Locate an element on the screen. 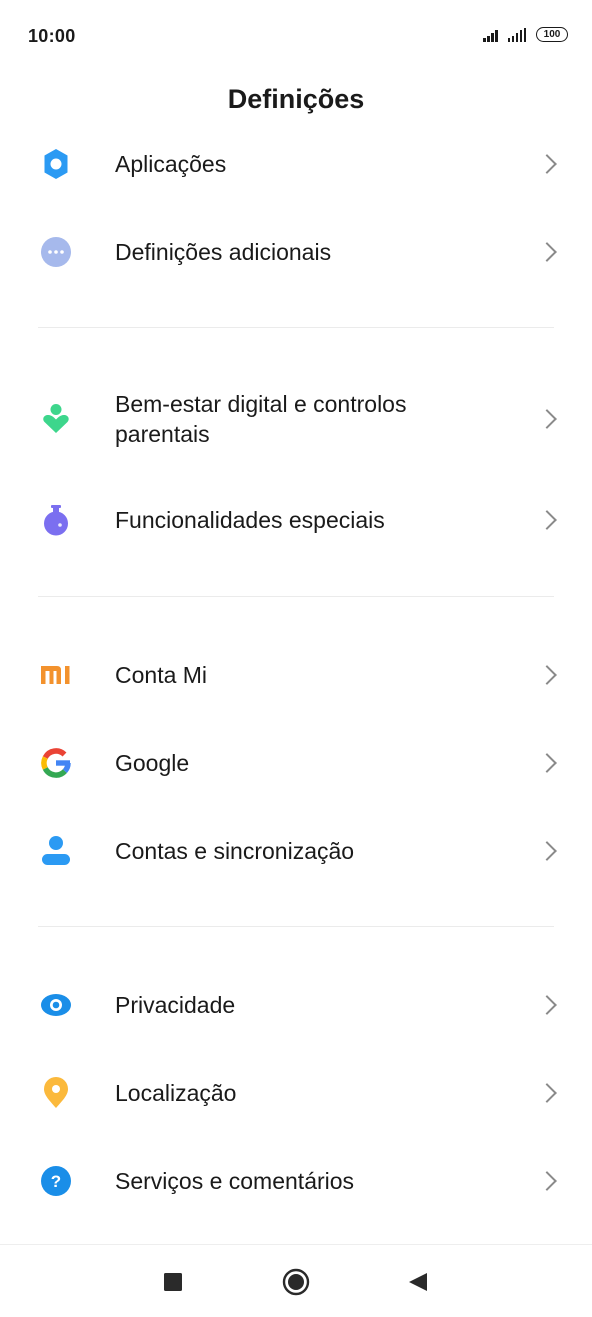  settings-item-label: Google is located at coordinates (152, 763).